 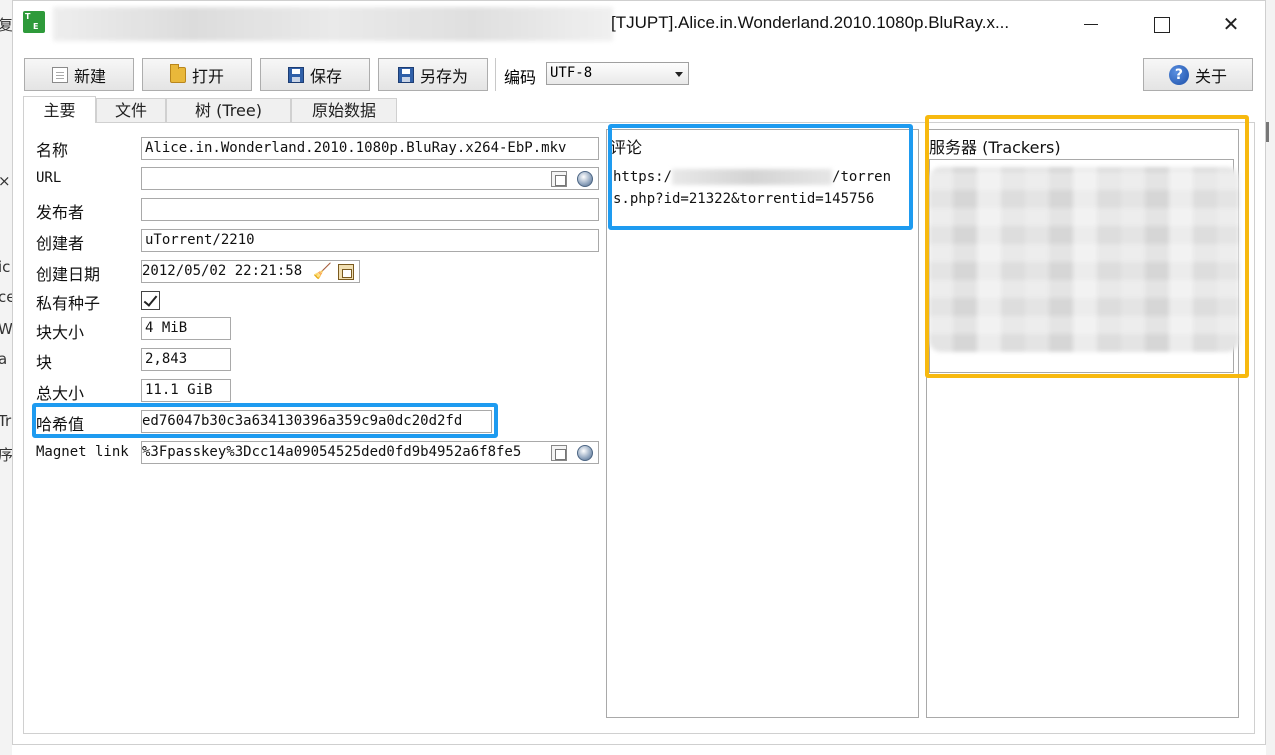 What do you see at coordinates (325, 76) in the screenshot?
I see `save-button-label: 保存` at bounding box center [325, 76].